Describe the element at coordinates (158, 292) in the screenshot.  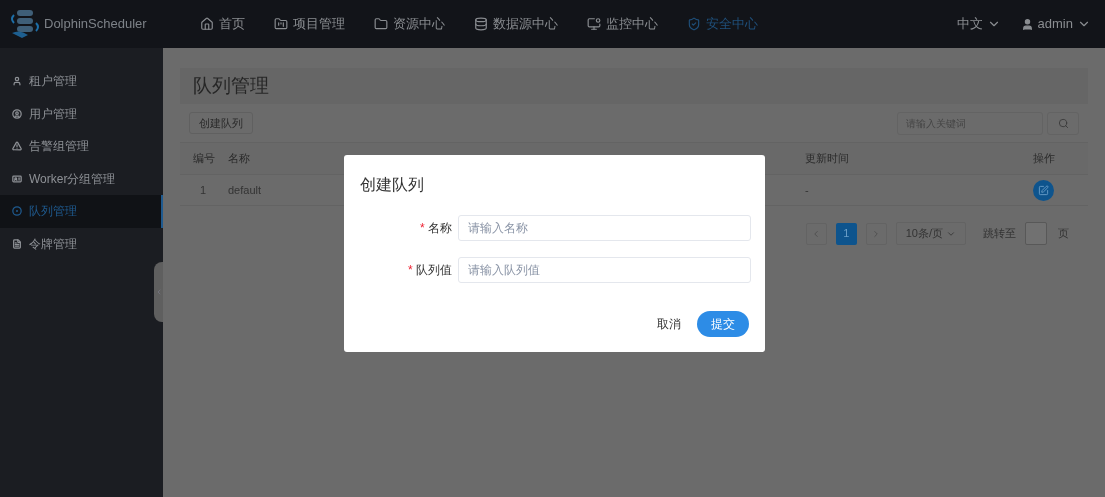
I see `collapse-handle` at that location.